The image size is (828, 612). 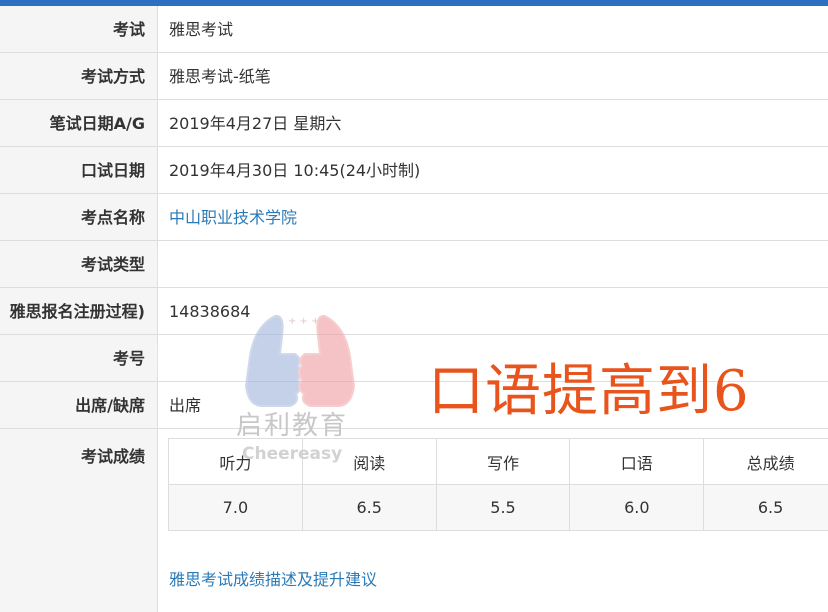 What do you see at coordinates (295, 170) in the screenshot?
I see `speaking-date-value: 2019年4月30日 10:45(24小时制)` at bounding box center [295, 170].